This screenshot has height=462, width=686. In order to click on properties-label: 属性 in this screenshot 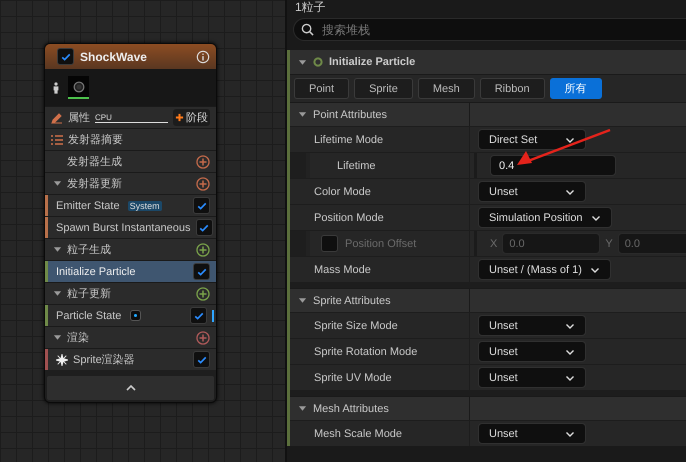, I will do `click(79, 117)`.